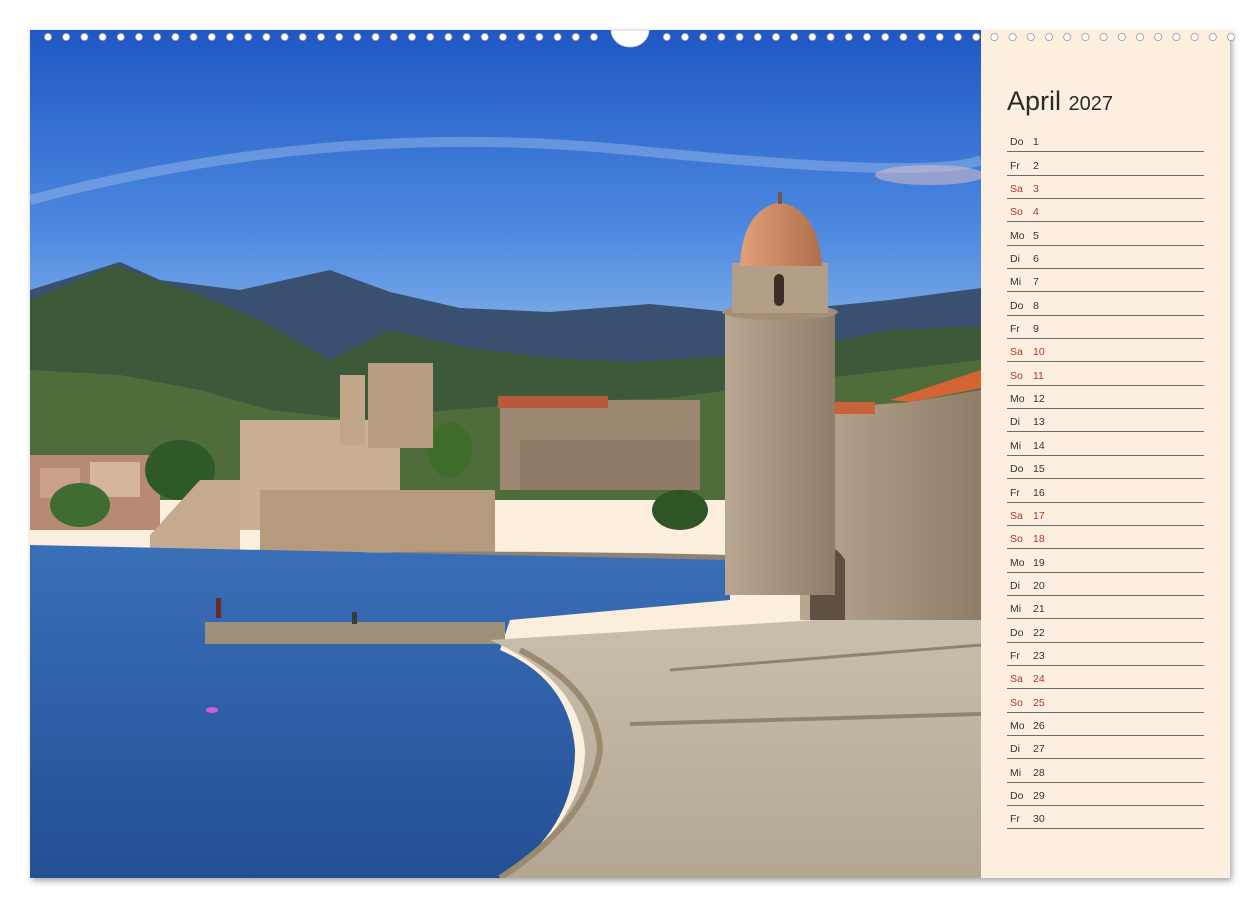 The width and height of the screenshot is (1260, 908). What do you see at coordinates (1105, 654) in the screenshot?
I see `day-row: Fr 23` at bounding box center [1105, 654].